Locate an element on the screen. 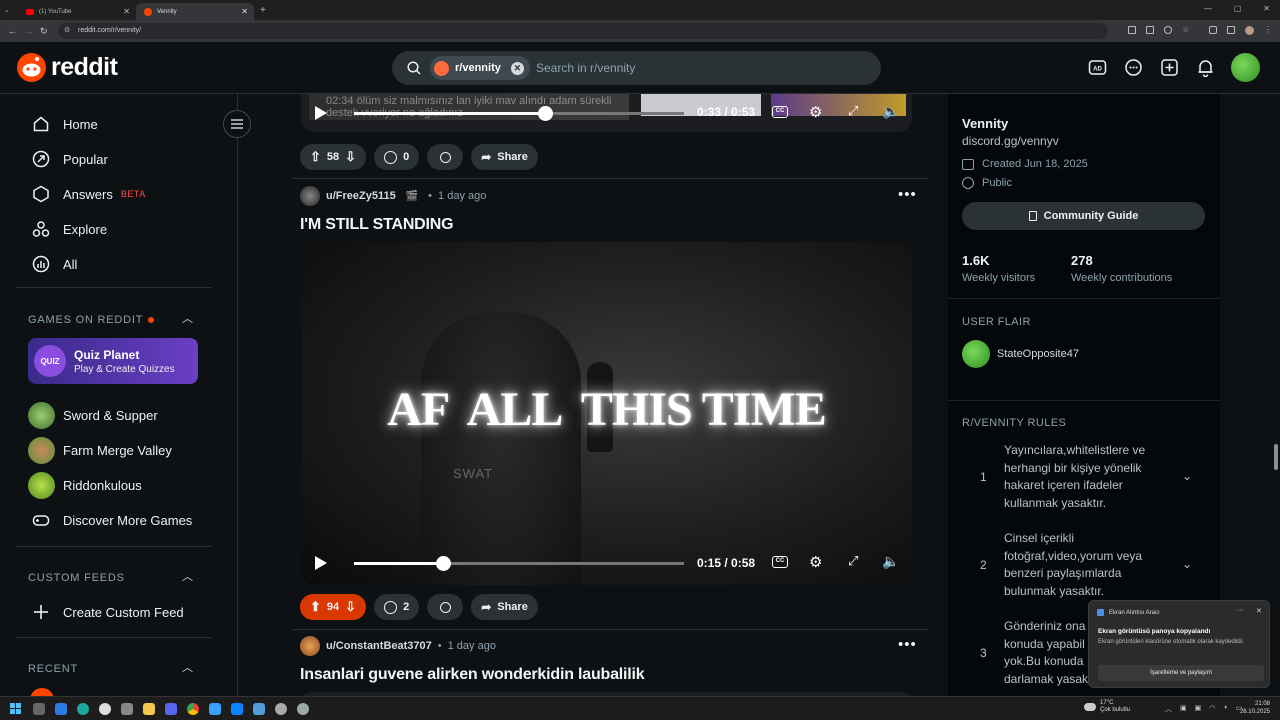 Image resolution: width=1280 pixels, height=720 pixels. play-icon is located at coordinates (321, 113).